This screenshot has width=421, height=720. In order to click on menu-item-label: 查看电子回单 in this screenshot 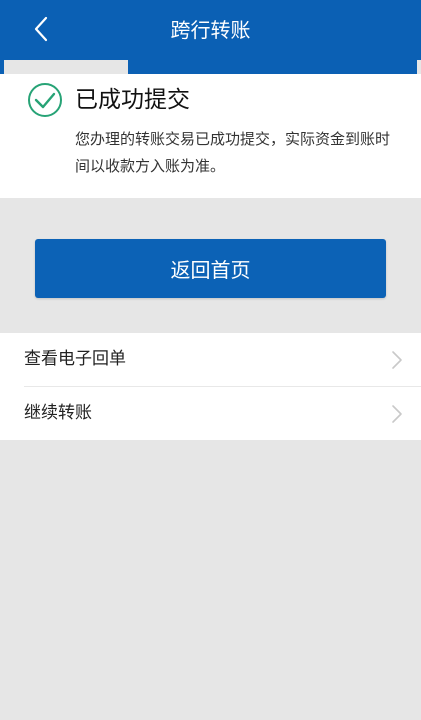, I will do `click(75, 359)`.